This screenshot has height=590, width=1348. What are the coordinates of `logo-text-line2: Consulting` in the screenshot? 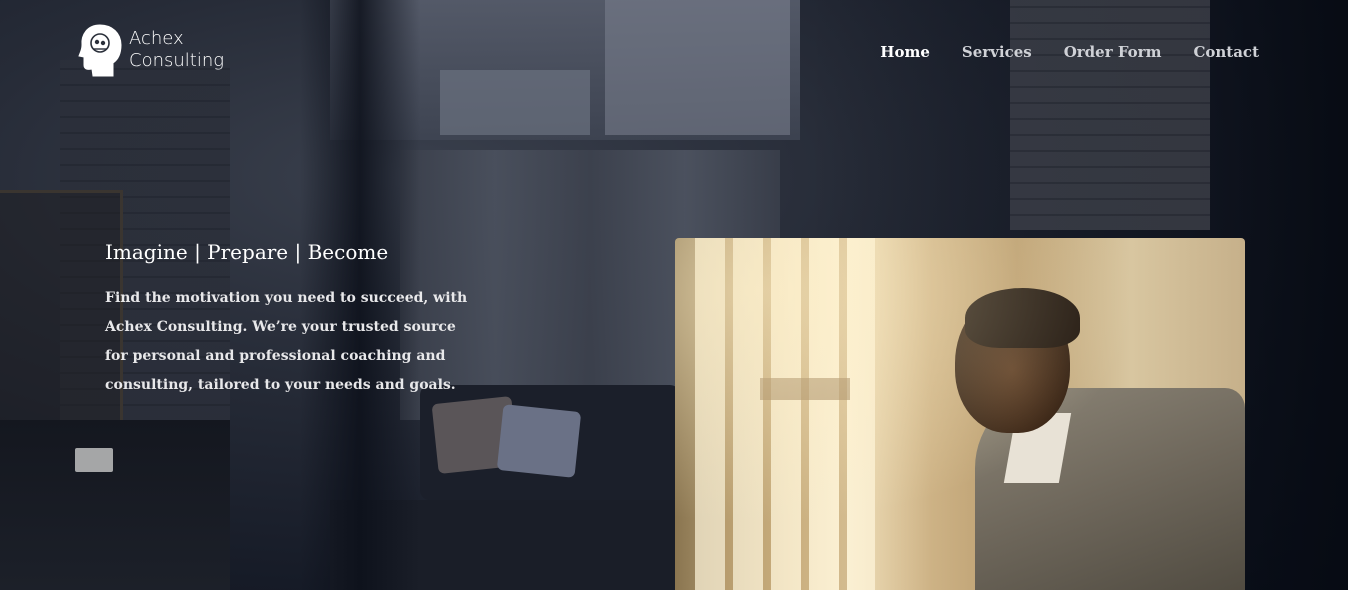 It's located at (177, 60).